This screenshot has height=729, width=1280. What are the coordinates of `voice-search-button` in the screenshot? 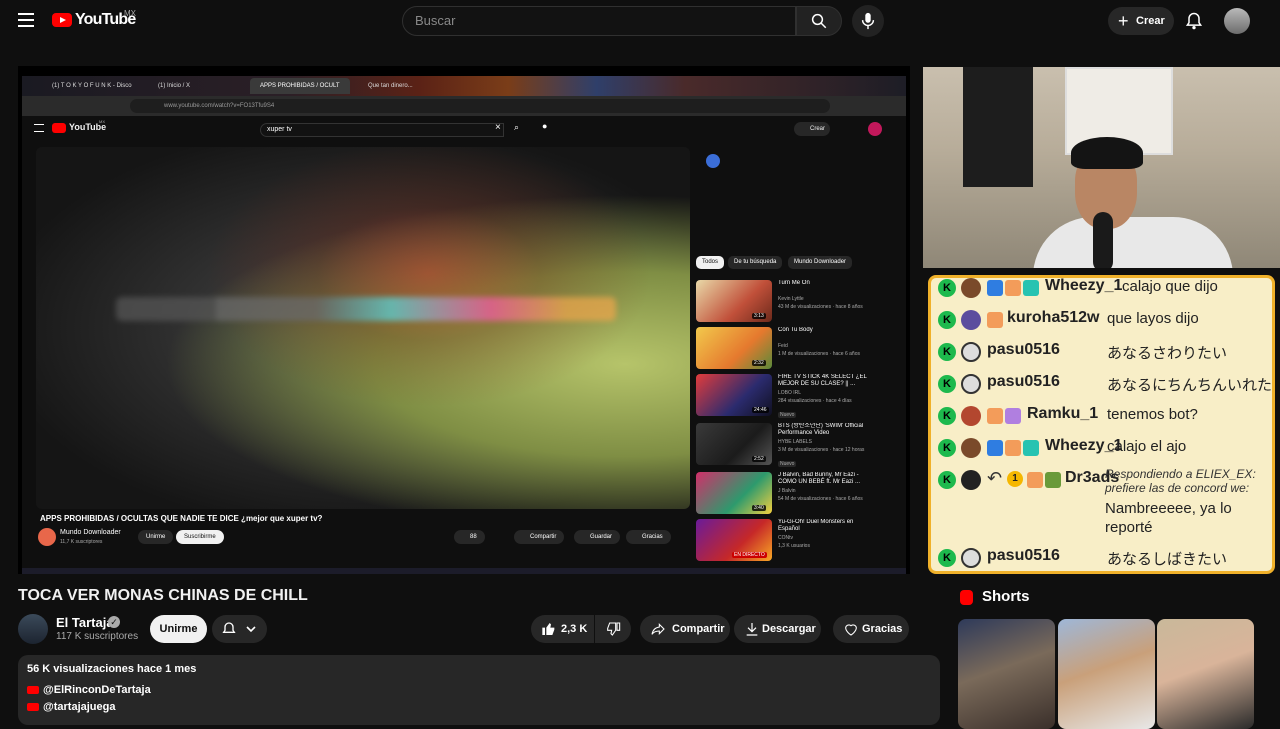 It's located at (868, 21).